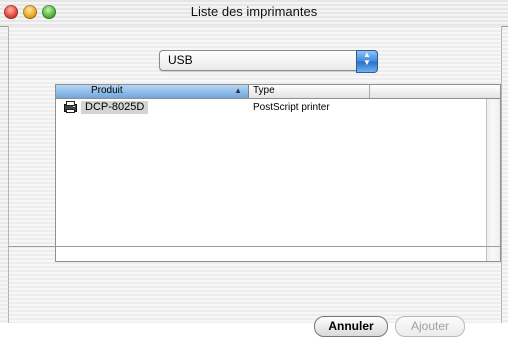 Image resolution: width=508 pixels, height=337 pixels. What do you see at coordinates (254, 246) in the screenshot?
I see `sheet-divider` at bounding box center [254, 246].